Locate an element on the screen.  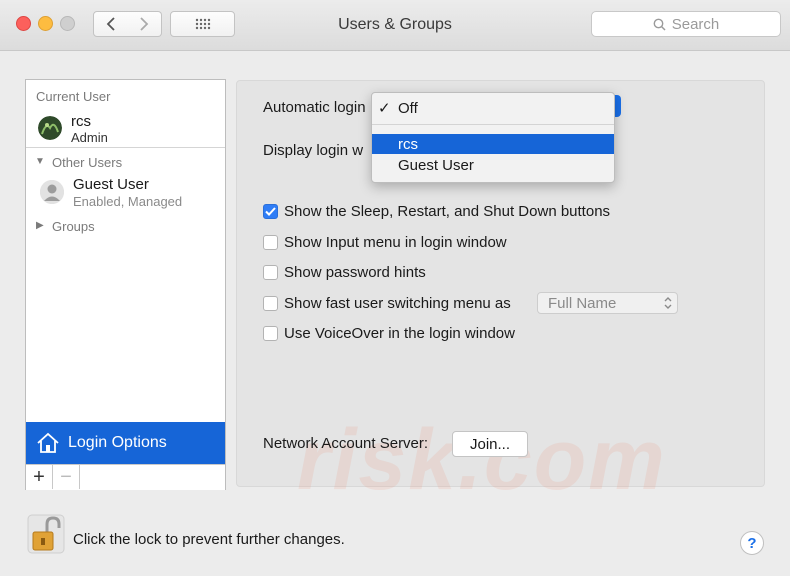
remove-user-button: − is located at coordinates (66, 477).